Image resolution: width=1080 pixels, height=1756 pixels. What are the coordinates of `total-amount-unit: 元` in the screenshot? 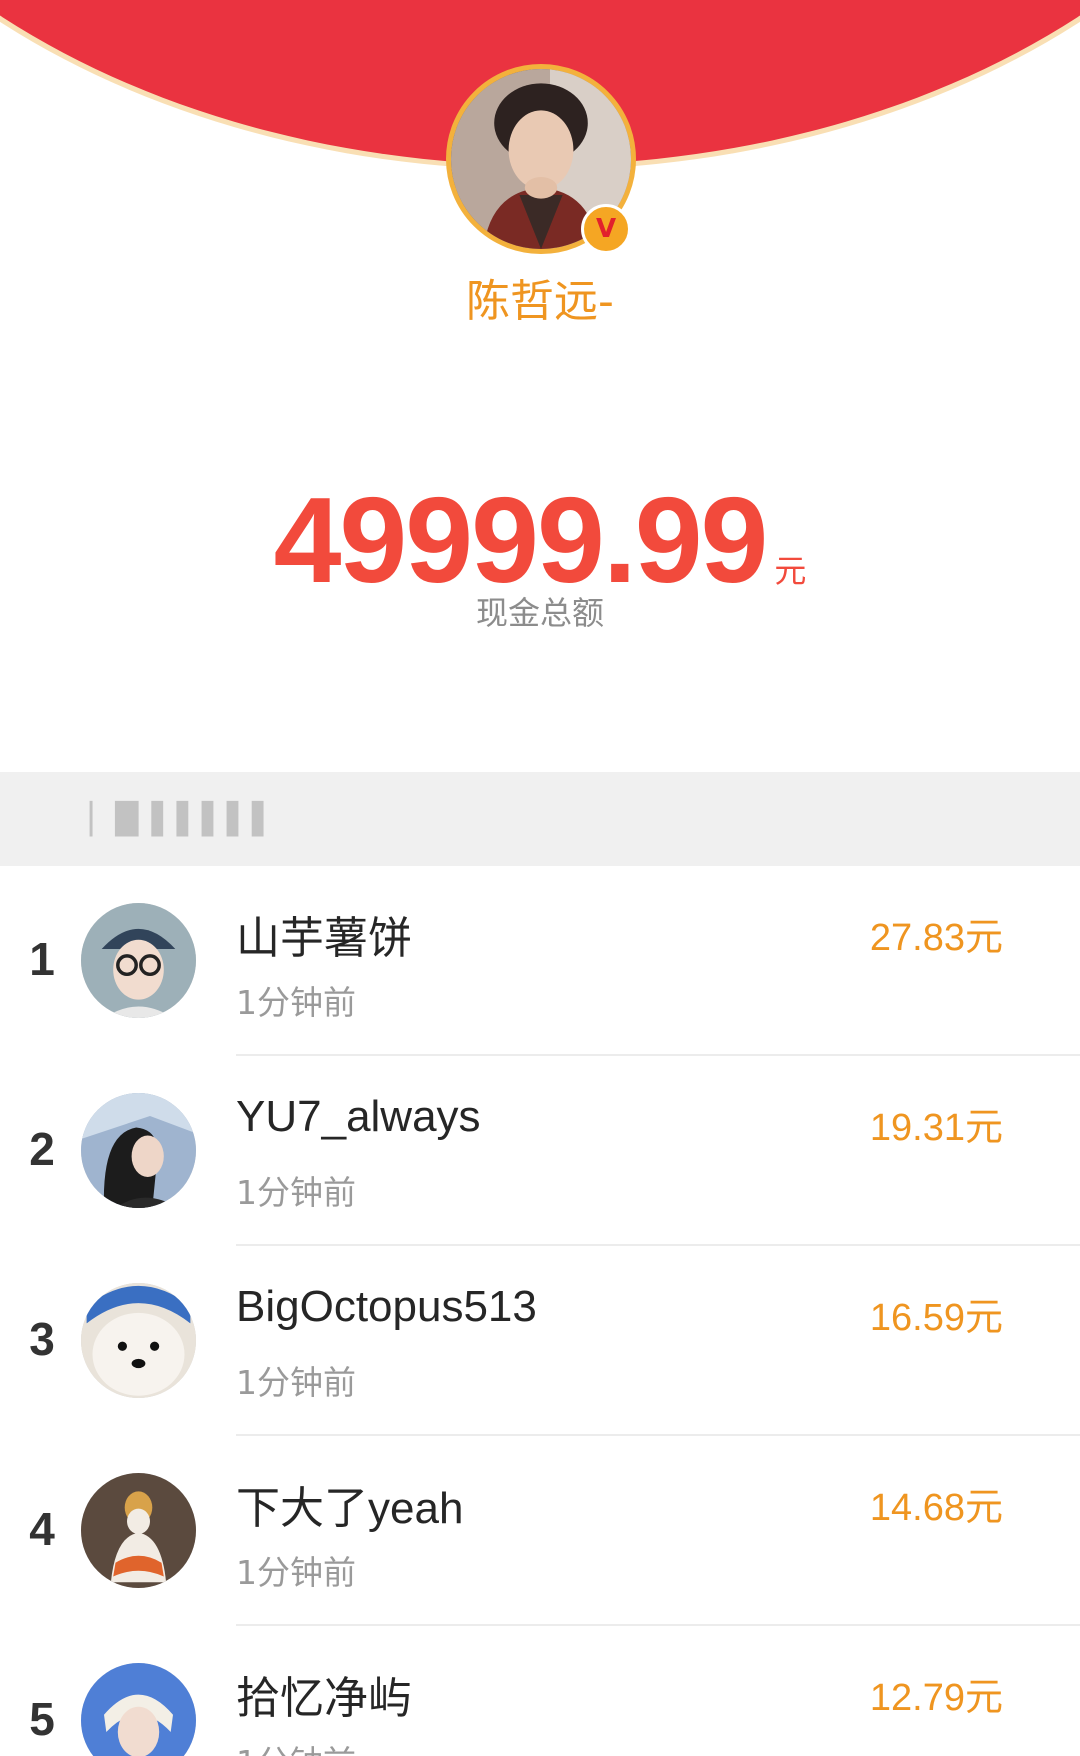 It's located at (790, 571).